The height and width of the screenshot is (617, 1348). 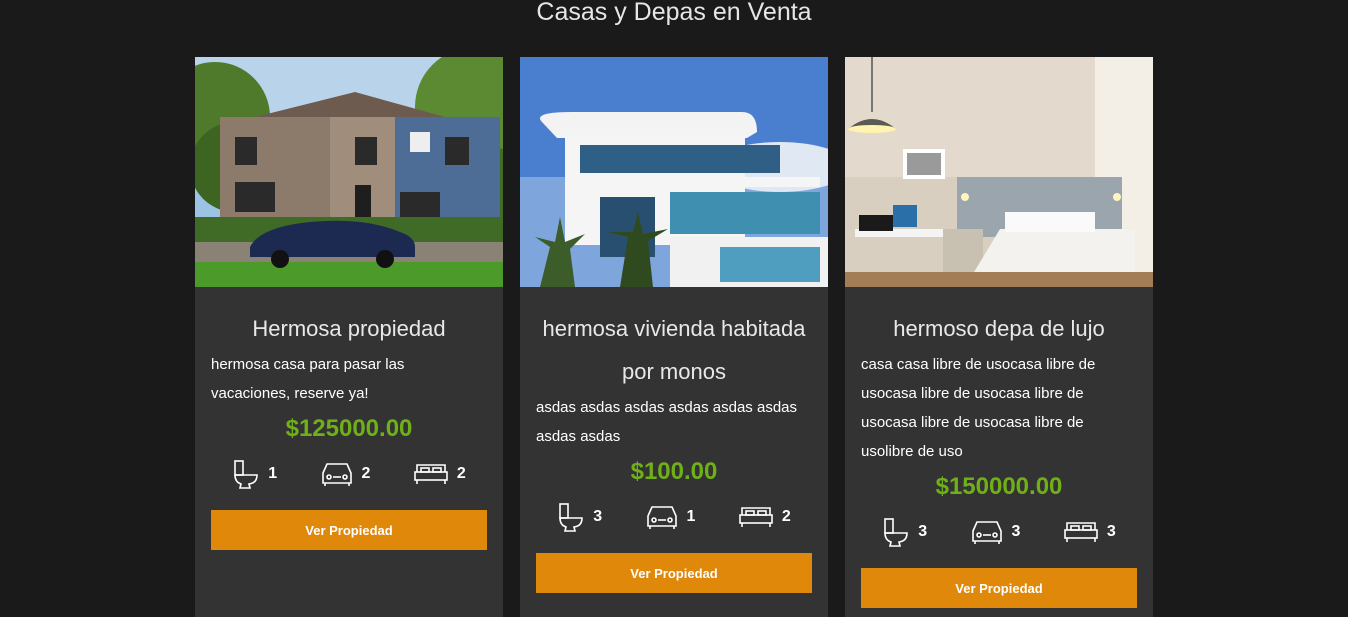 What do you see at coordinates (366, 473) in the screenshot?
I see `parking-count: 2` at bounding box center [366, 473].